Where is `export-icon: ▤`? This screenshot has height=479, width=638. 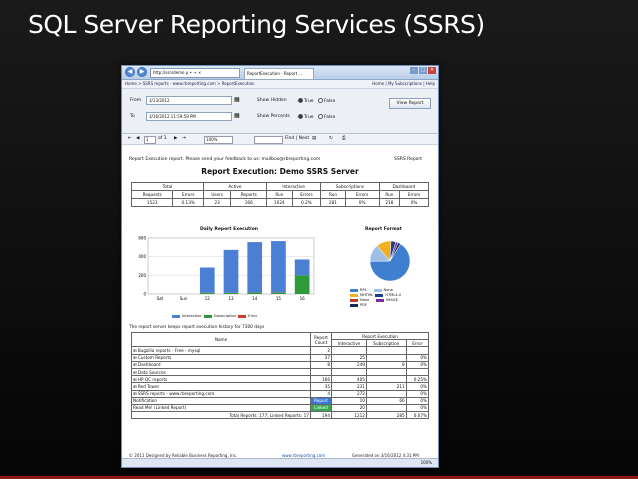
export-icon: ▤ is located at coordinates (314, 139).